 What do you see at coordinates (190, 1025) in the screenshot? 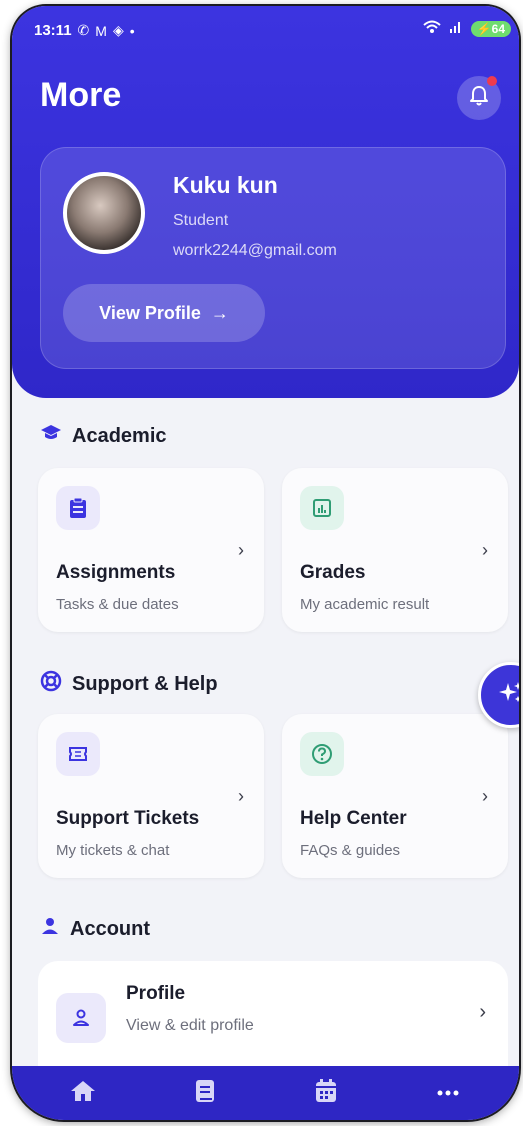
I see `account-profile-subtitle: View & edit profile` at bounding box center [190, 1025].